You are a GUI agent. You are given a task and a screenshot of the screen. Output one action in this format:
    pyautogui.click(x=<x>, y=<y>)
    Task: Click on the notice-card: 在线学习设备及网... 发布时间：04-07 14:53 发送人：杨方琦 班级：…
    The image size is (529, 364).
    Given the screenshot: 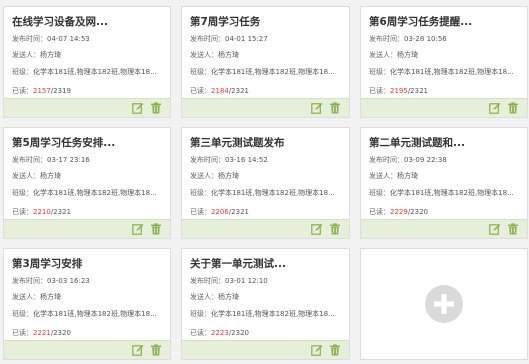 What is the action you would take?
    pyautogui.click(x=87, y=62)
    